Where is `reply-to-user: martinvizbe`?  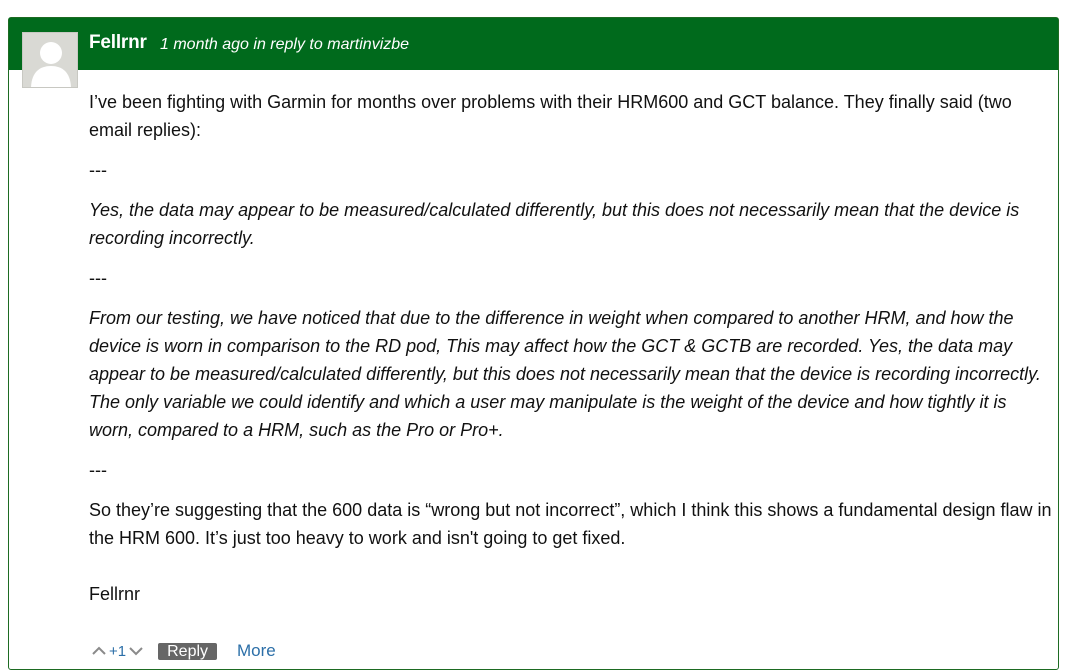
reply-to-user: martinvizbe is located at coordinates (368, 44).